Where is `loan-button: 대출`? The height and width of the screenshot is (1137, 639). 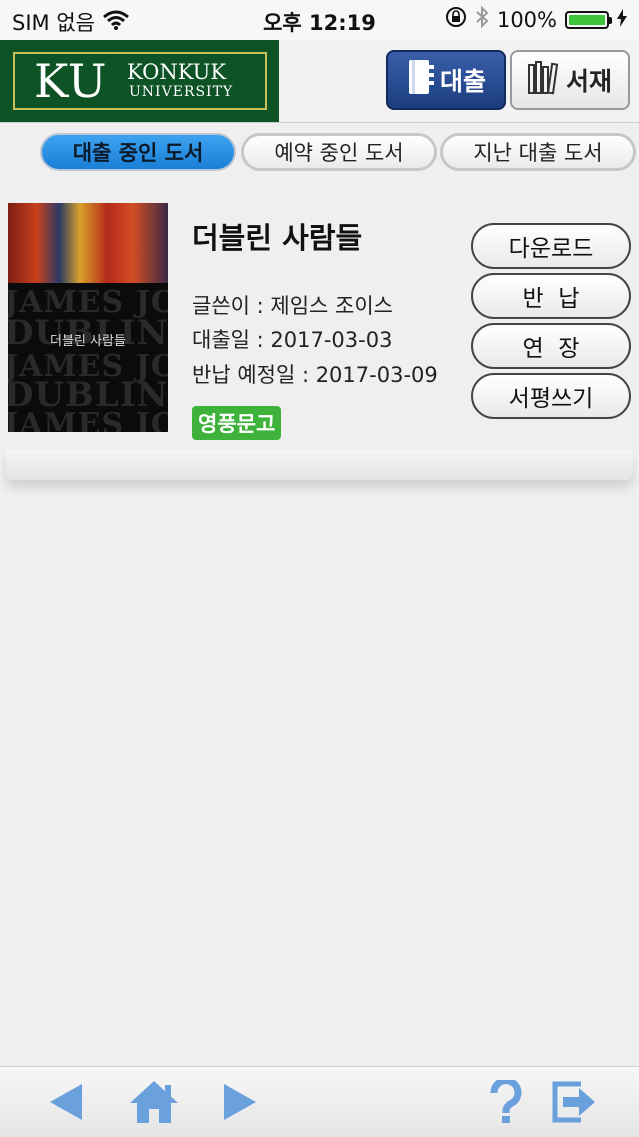 loan-button: 대출 is located at coordinates (446, 80).